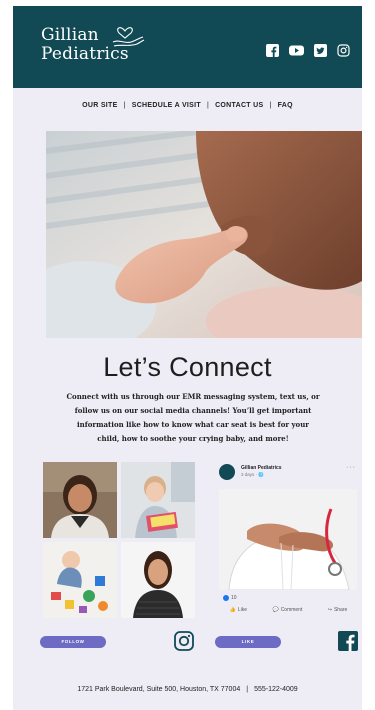 The height and width of the screenshot is (710, 375). I want to click on facebook-comment-label: Comment, so click(291, 610).